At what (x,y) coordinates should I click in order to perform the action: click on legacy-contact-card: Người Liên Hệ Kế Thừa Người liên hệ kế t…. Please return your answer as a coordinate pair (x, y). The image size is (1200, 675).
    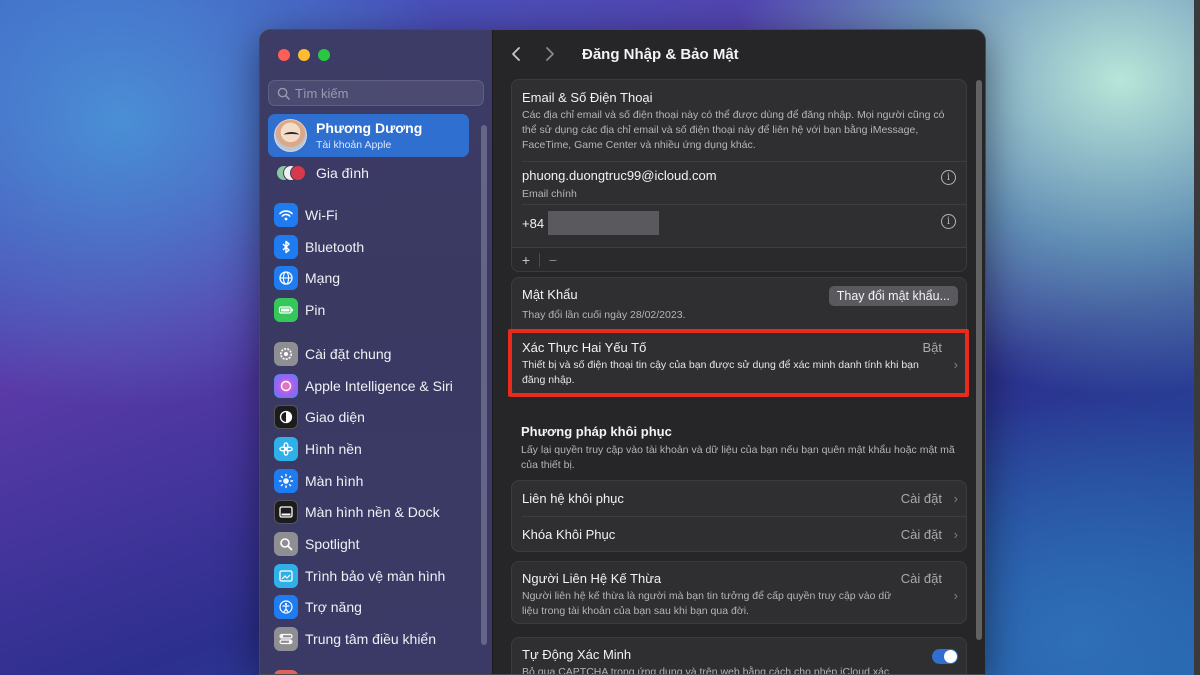
    Looking at the image, I should click on (739, 592).